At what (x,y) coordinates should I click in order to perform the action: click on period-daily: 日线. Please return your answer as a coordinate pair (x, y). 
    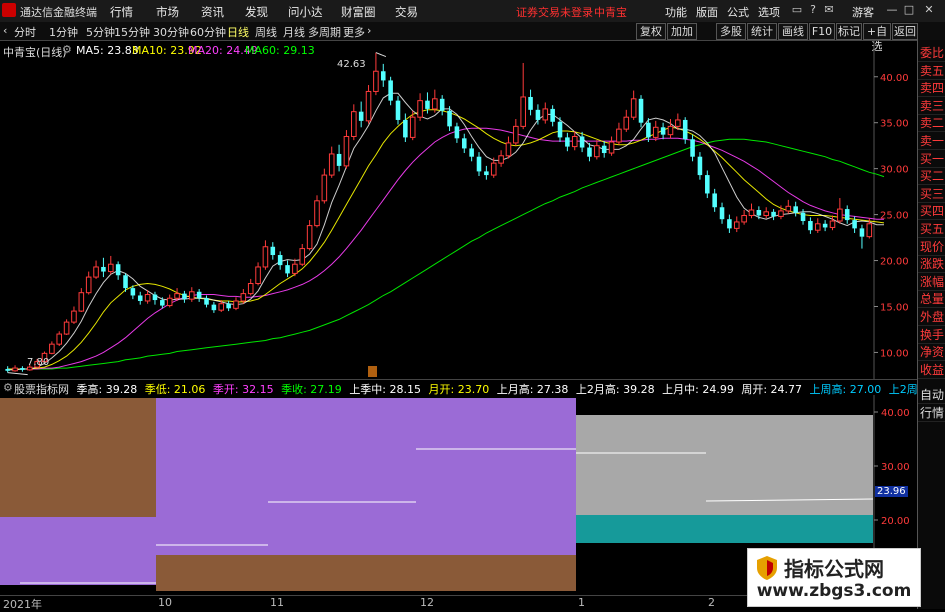
    Looking at the image, I should click on (238, 32).